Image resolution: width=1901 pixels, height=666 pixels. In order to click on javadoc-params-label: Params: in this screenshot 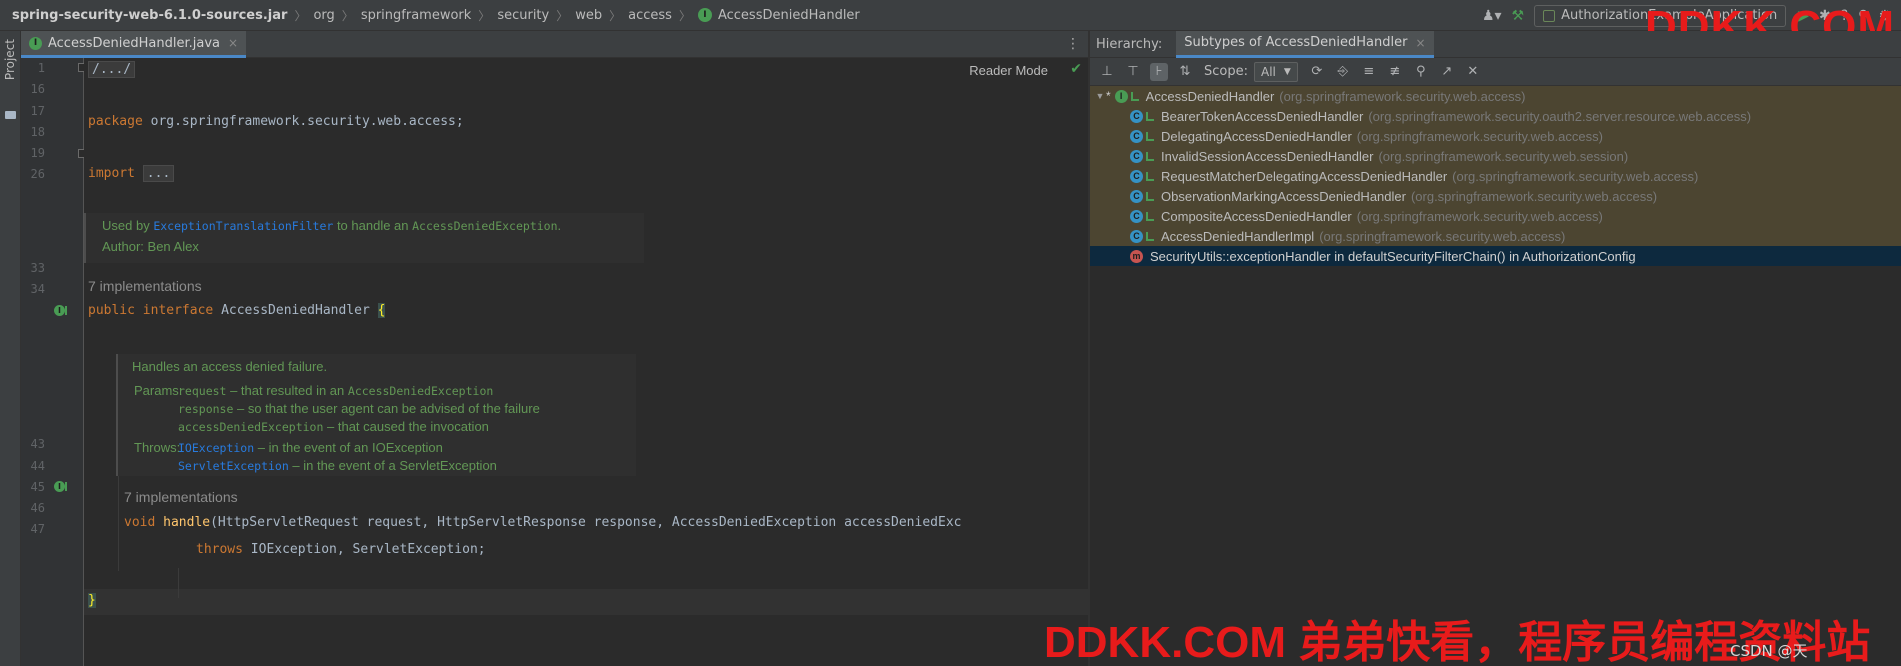, I will do `click(158, 390)`.